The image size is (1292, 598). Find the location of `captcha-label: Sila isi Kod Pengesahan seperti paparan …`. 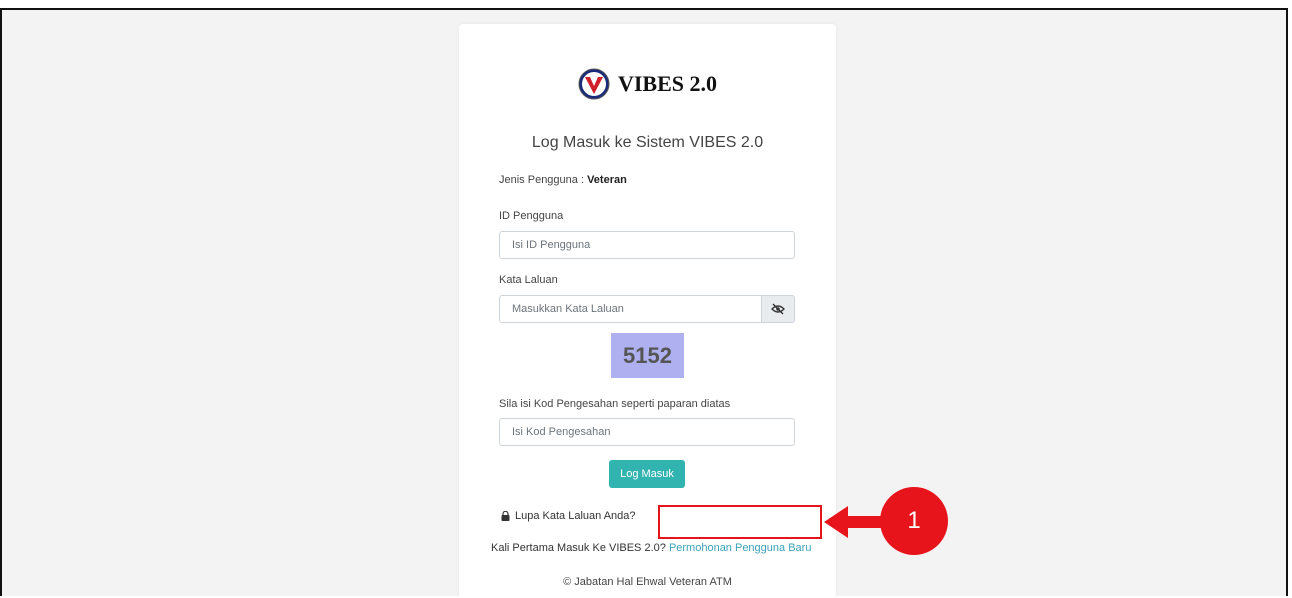

captcha-label: Sila isi Kod Pengesahan seperti paparan … is located at coordinates (615, 404).